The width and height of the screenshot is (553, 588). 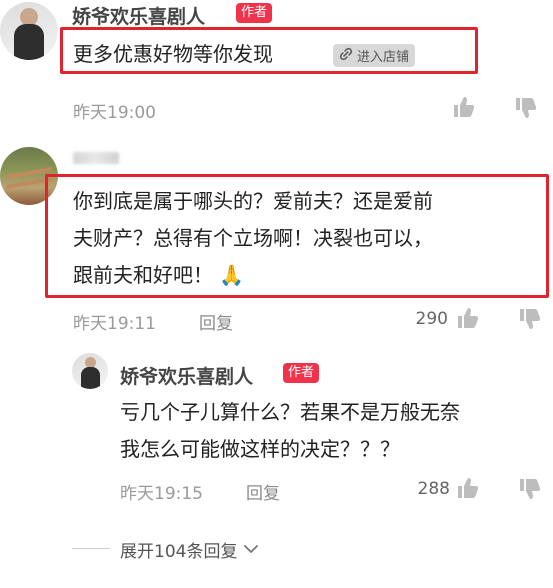 I want to click on enter-shop-button: 进入店铺, so click(x=374, y=55).